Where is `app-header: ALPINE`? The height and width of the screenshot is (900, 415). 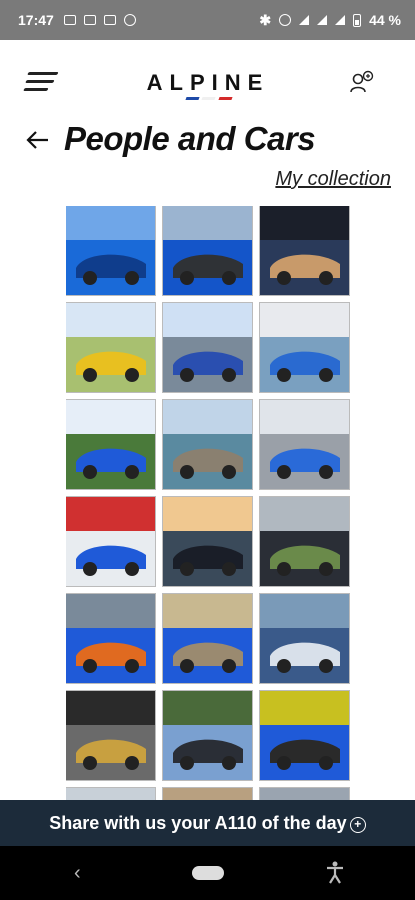 app-header: ALPINE is located at coordinates (207, 80).